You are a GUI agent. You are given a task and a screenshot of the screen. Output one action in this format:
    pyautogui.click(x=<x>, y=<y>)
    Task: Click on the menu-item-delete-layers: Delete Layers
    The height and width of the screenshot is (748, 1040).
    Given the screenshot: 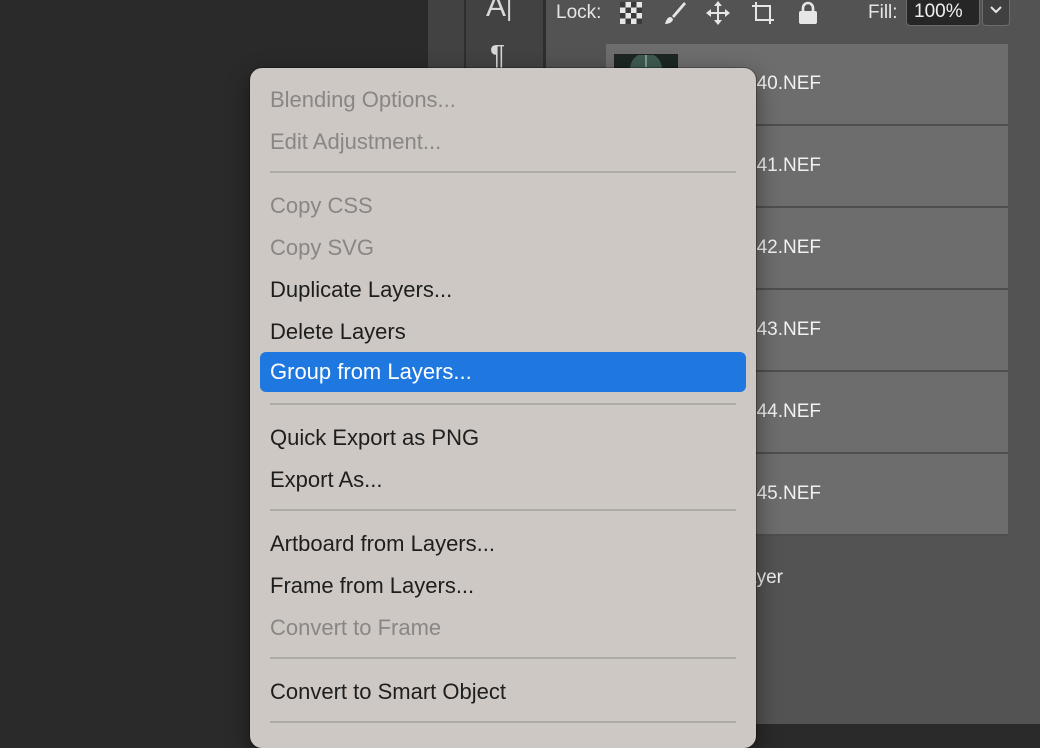 What is the action you would take?
    pyautogui.click(x=503, y=332)
    